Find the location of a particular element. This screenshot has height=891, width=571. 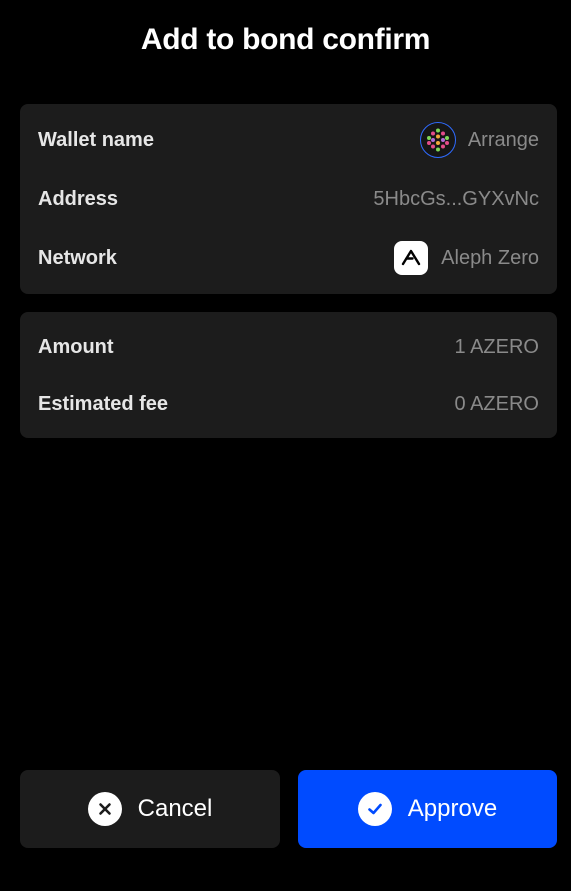

amount-label: Amount is located at coordinates (76, 346).